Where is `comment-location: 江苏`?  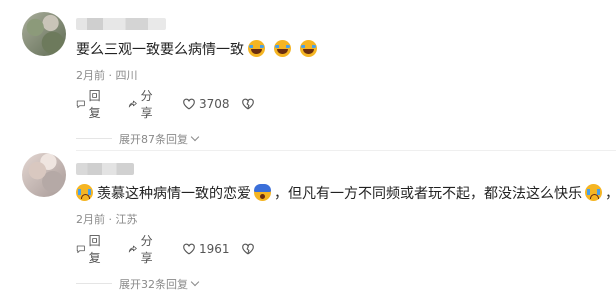 comment-location: 江苏 is located at coordinates (126, 219).